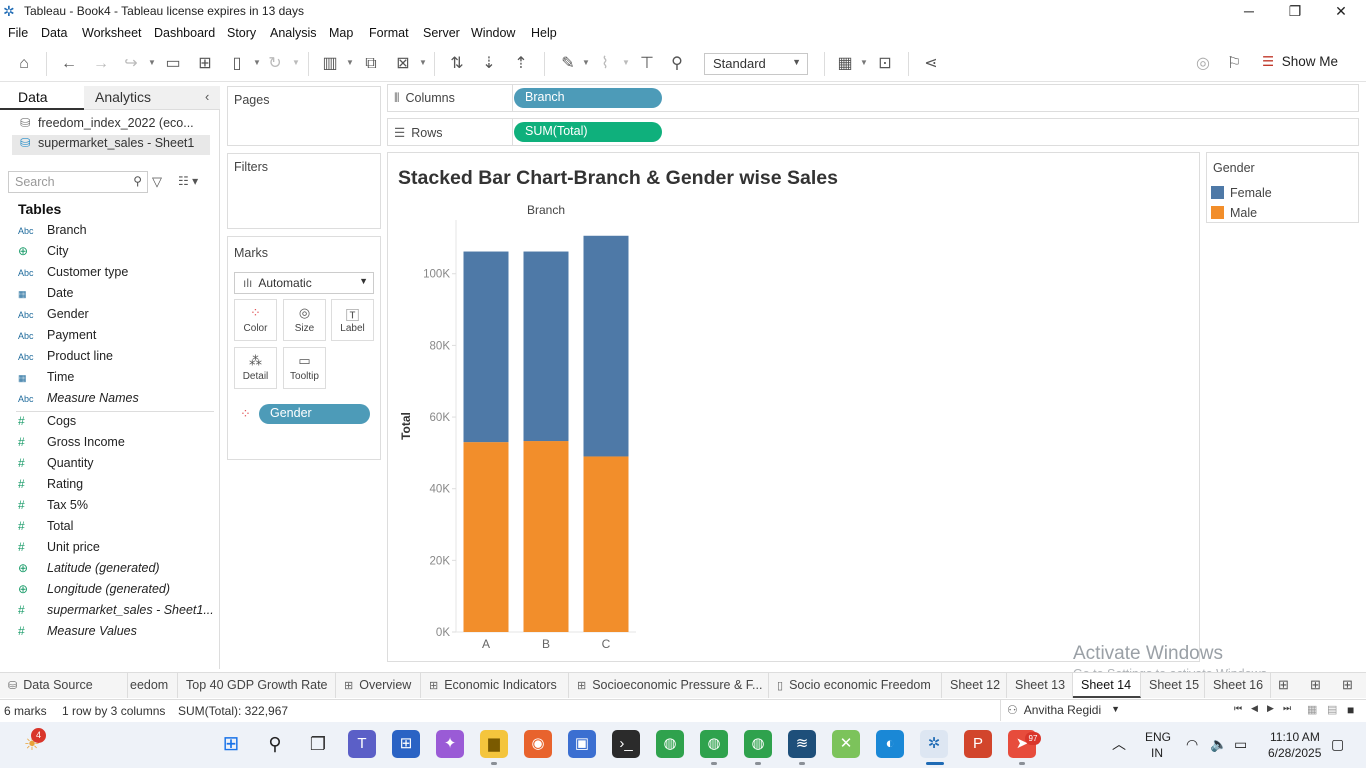 This screenshot has height=768, width=1366. Describe the element at coordinates (116, 254) in the screenshot. I see `field-city: ⊕ City` at that location.